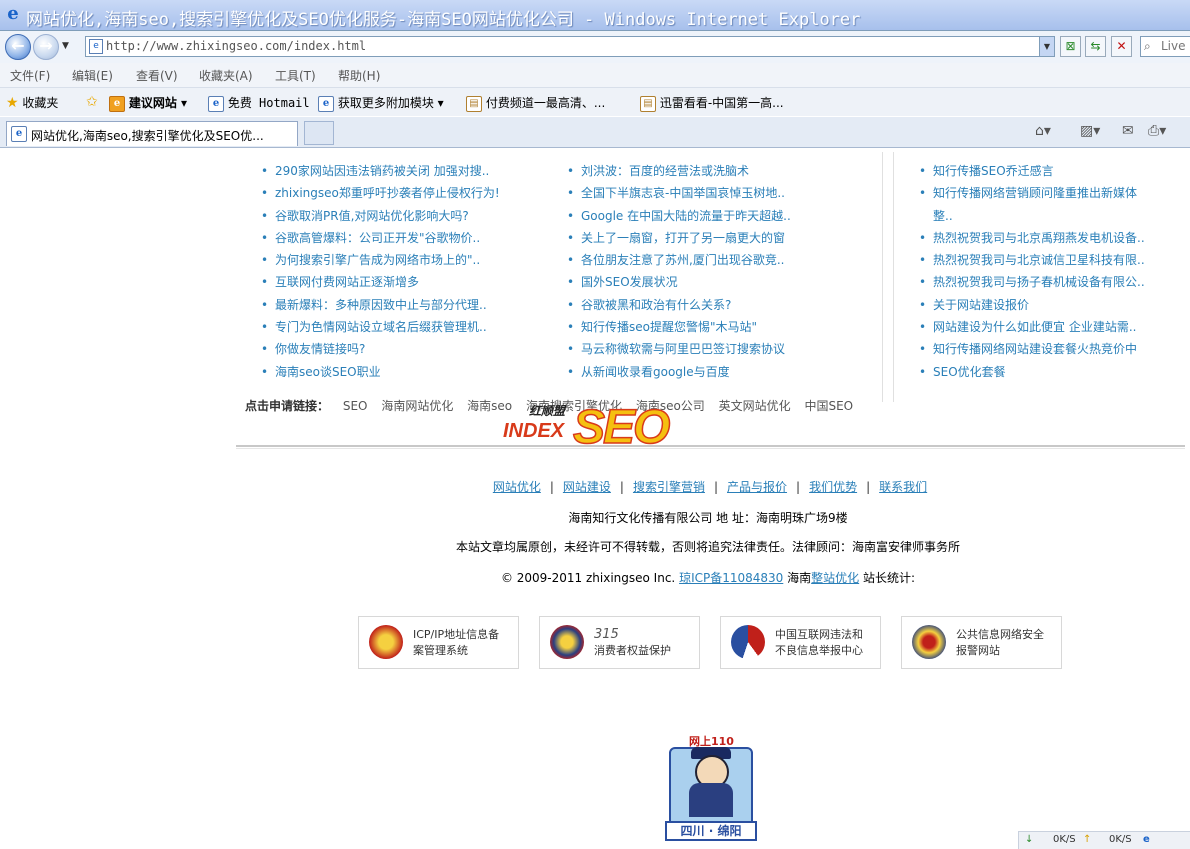  Describe the element at coordinates (757, 487) in the screenshot. I see `footer-link-products: 产品与报价` at that location.